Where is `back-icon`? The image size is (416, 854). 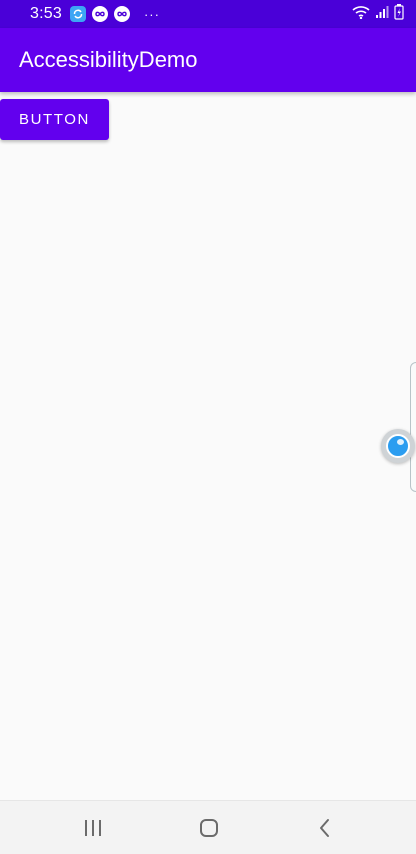
back-icon is located at coordinates (324, 828).